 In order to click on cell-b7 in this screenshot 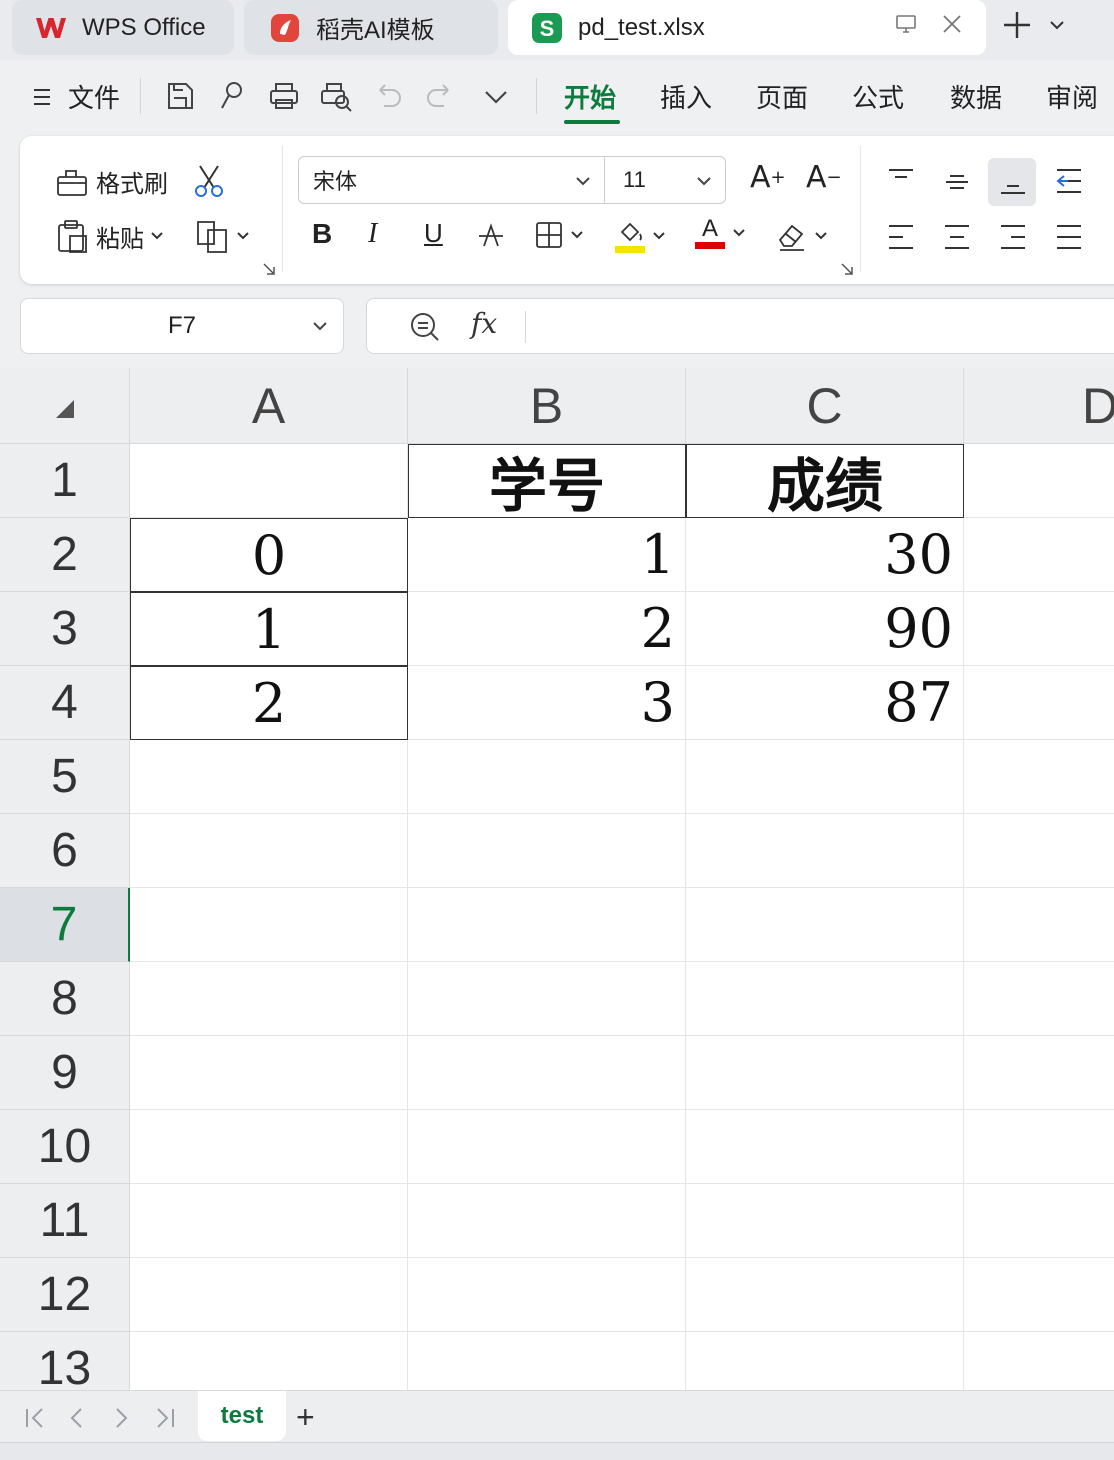, I will do `click(547, 925)`.